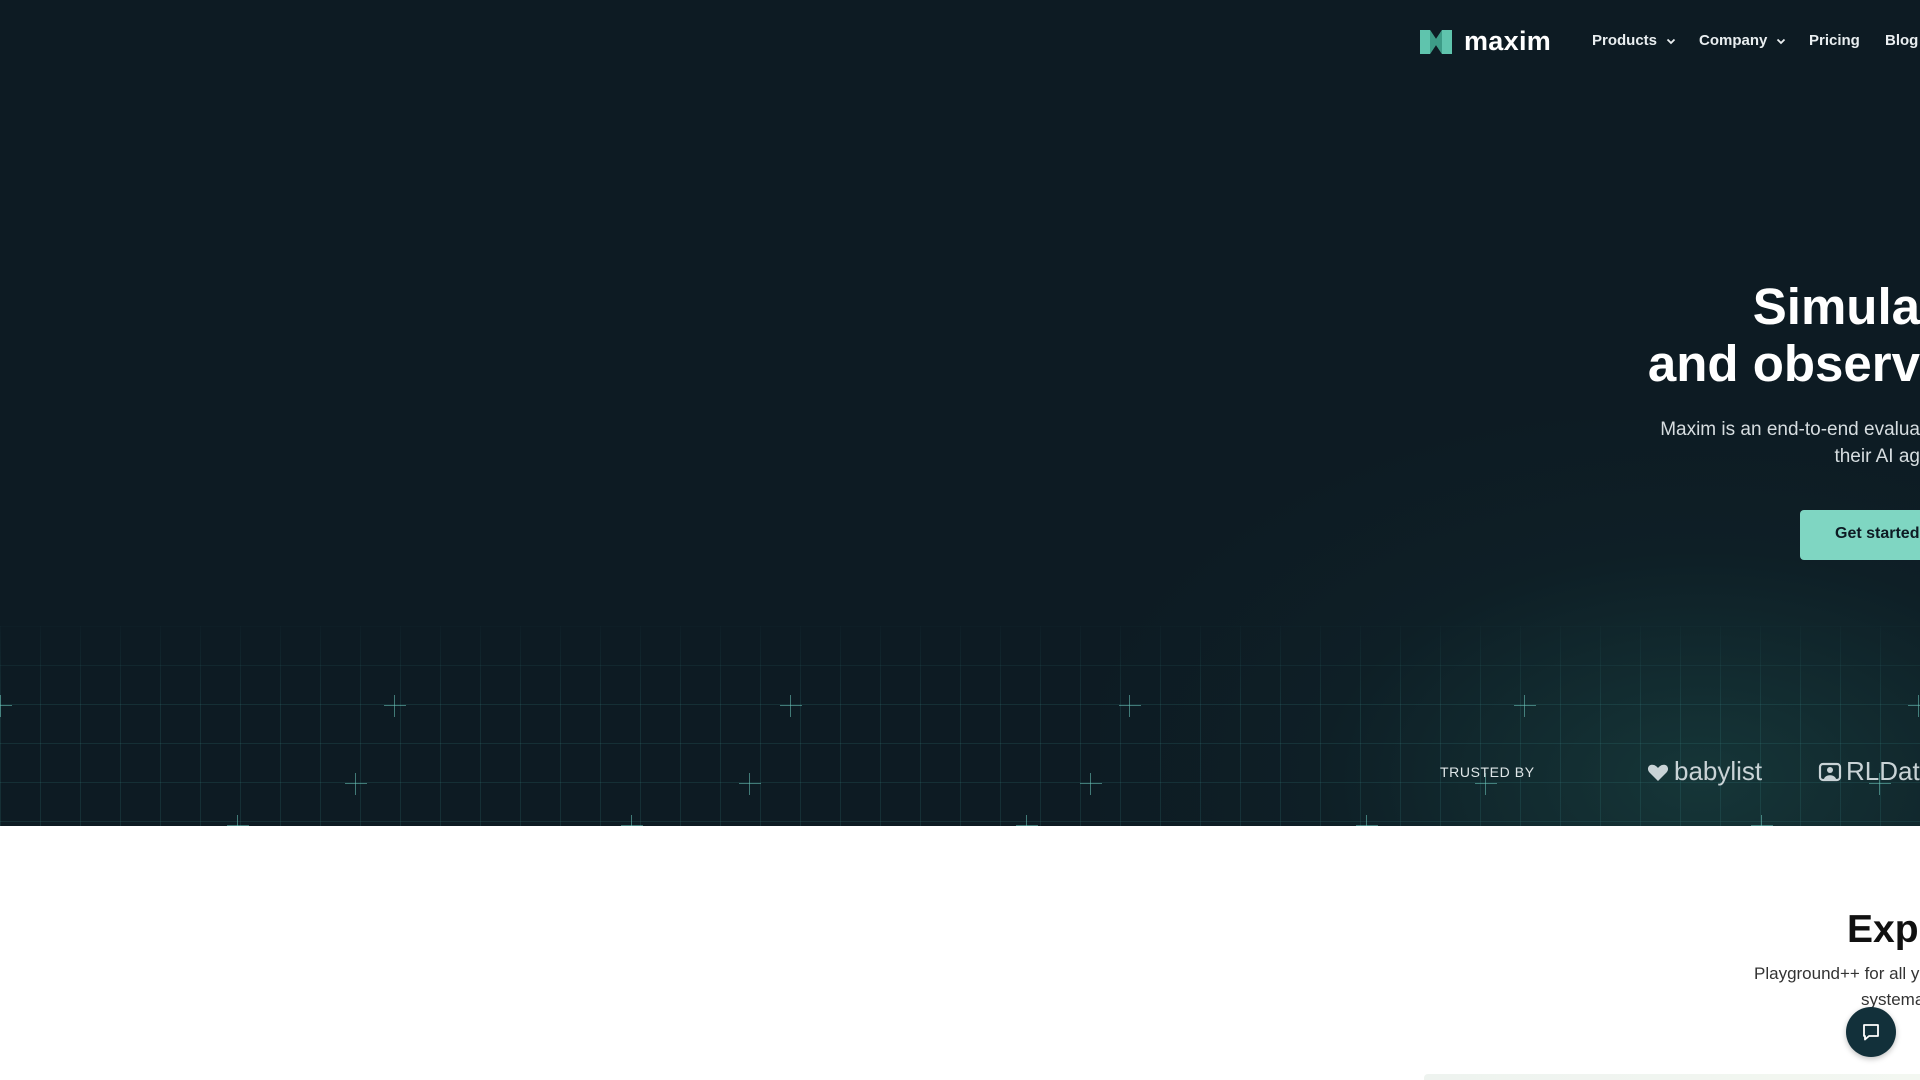 This screenshot has width=1920, height=1080. What do you see at coordinates (1830, 771) in the screenshot?
I see `rldatix-icon` at bounding box center [1830, 771].